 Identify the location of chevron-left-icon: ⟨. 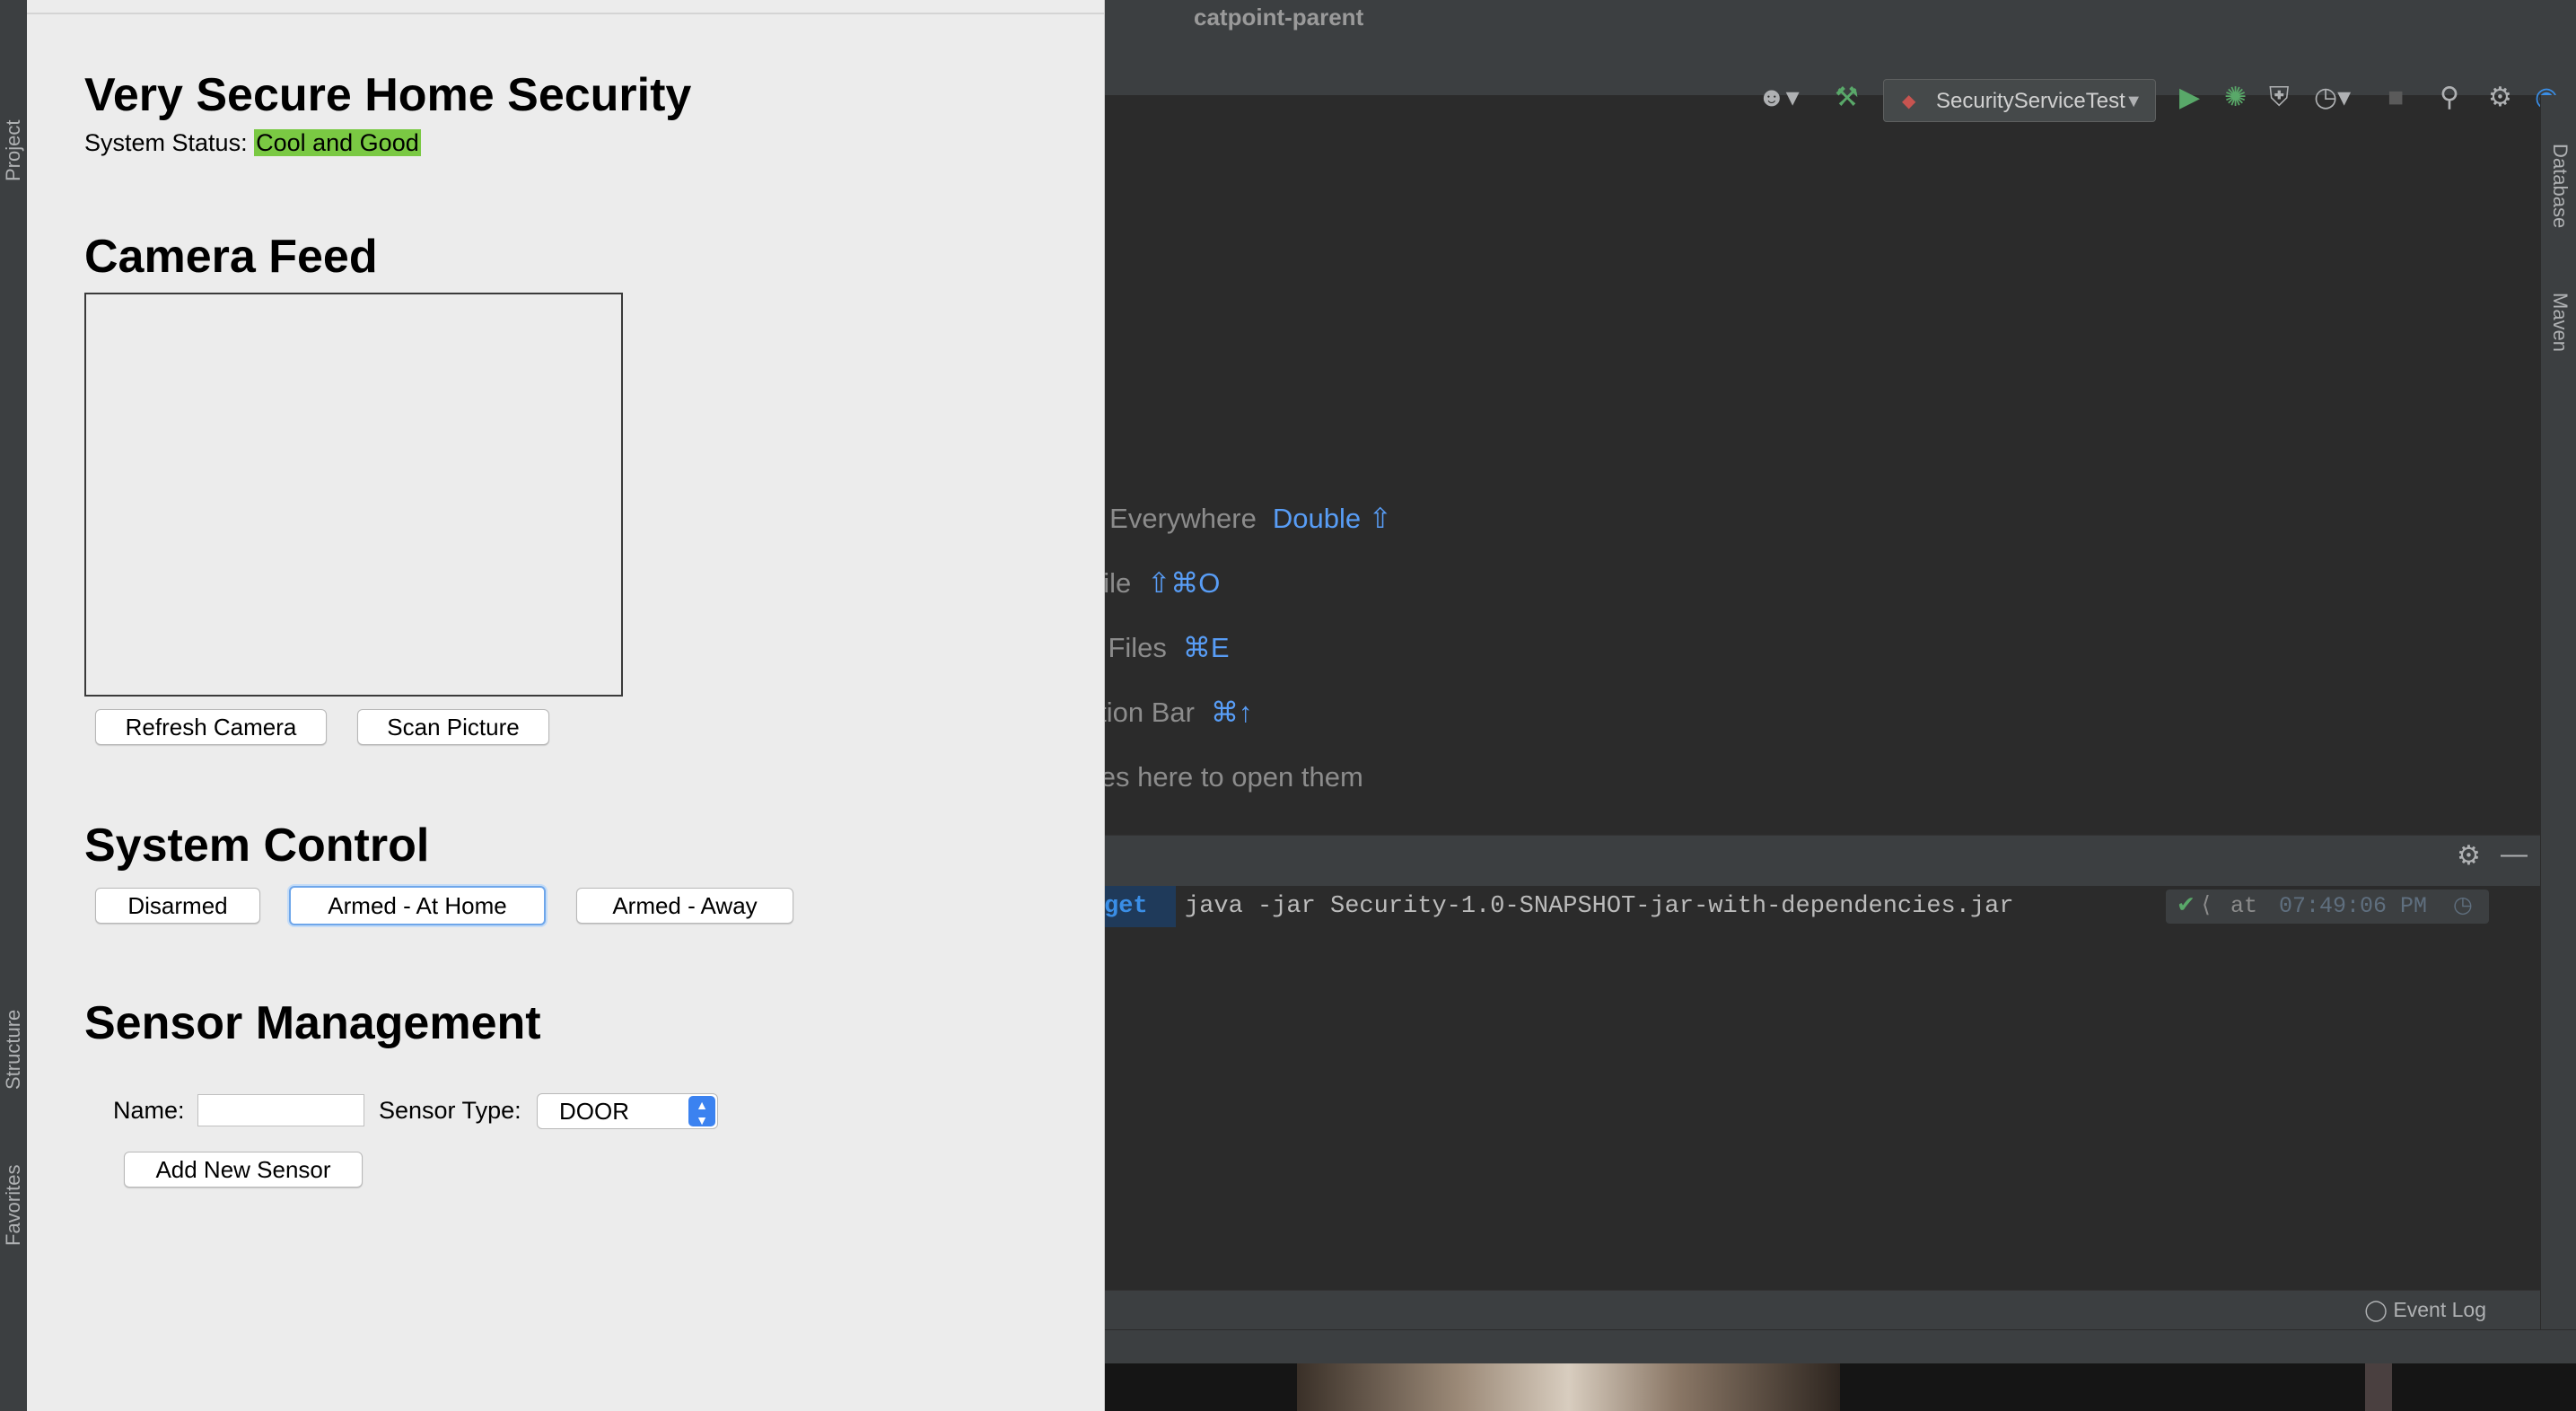
(2206, 906).